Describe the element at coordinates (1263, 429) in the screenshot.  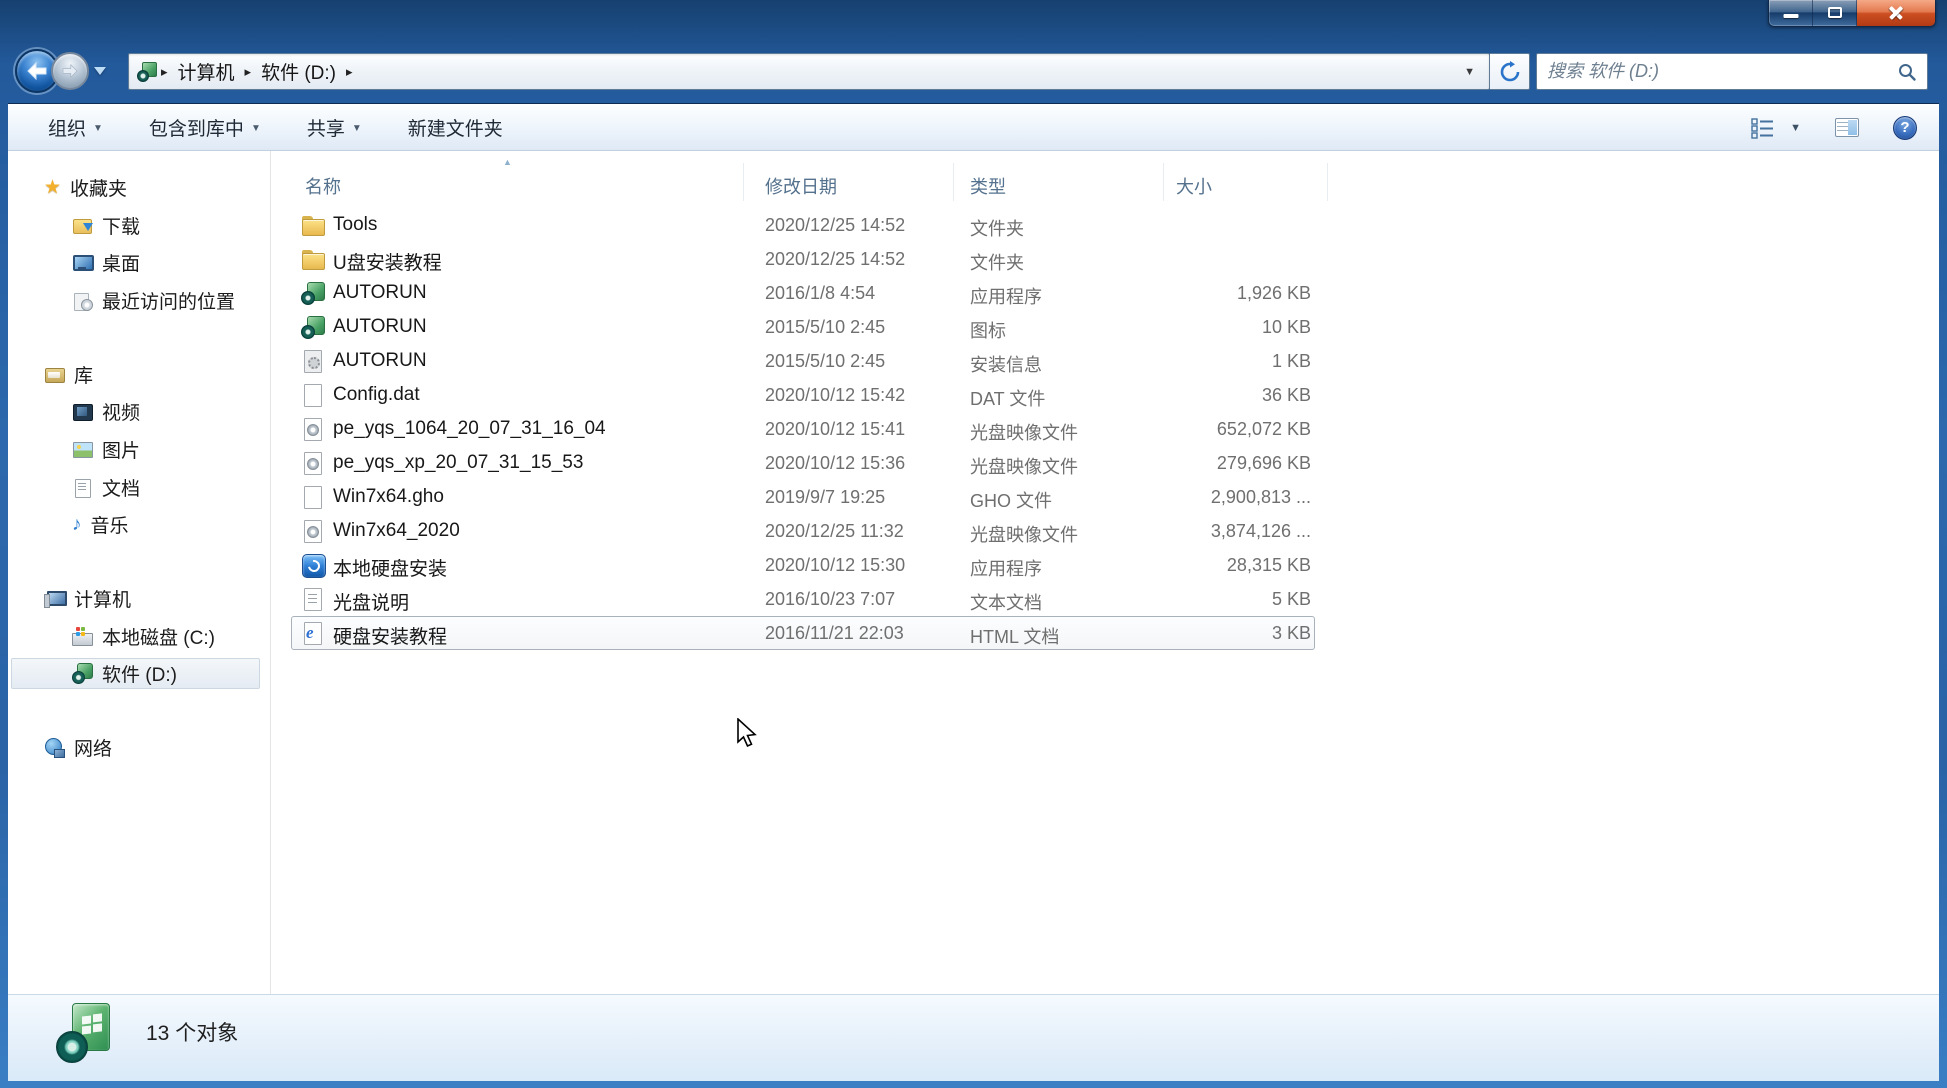
I see `file-size: 652,072 KB` at that location.